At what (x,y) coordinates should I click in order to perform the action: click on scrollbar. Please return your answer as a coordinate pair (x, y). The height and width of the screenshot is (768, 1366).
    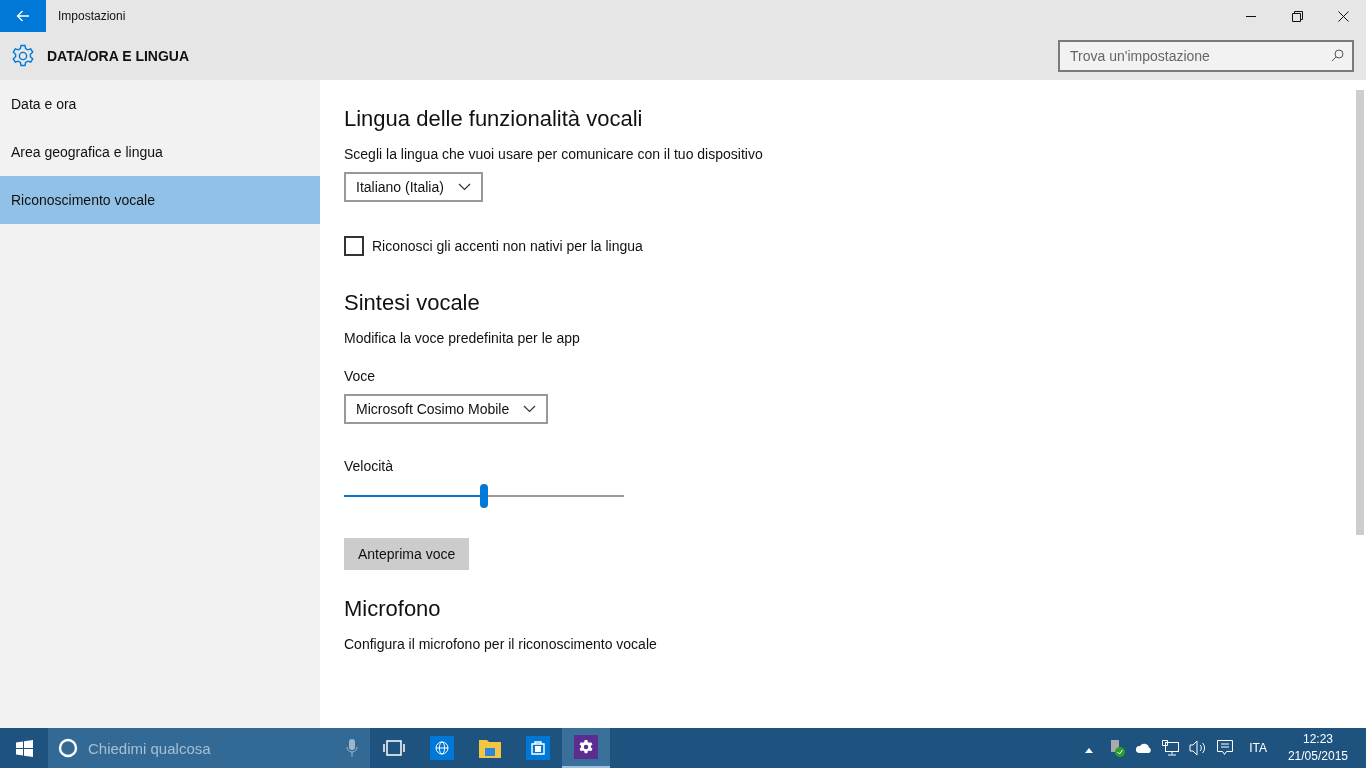
    Looking at the image, I should click on (1360, 404).